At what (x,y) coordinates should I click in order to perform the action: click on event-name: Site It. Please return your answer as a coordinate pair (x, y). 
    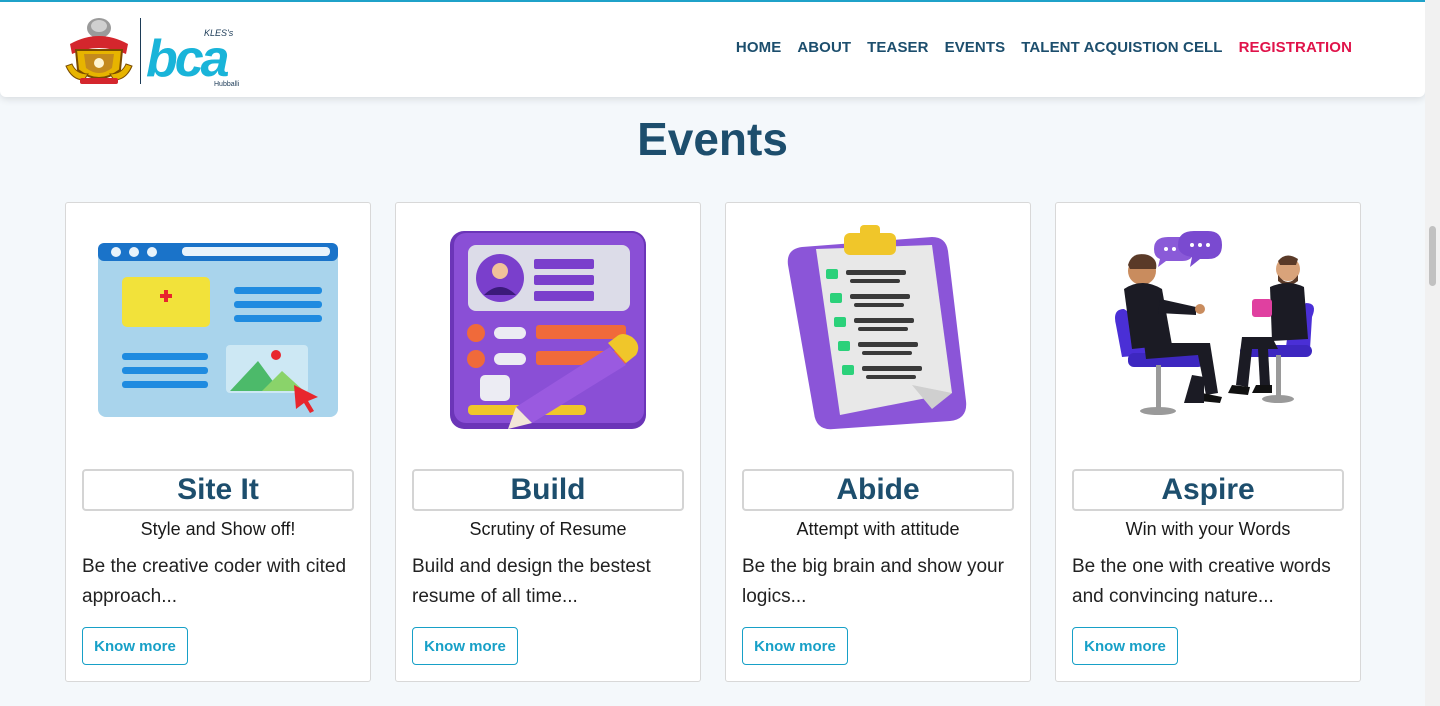
    Looking at the image, I should click on (218, 490).